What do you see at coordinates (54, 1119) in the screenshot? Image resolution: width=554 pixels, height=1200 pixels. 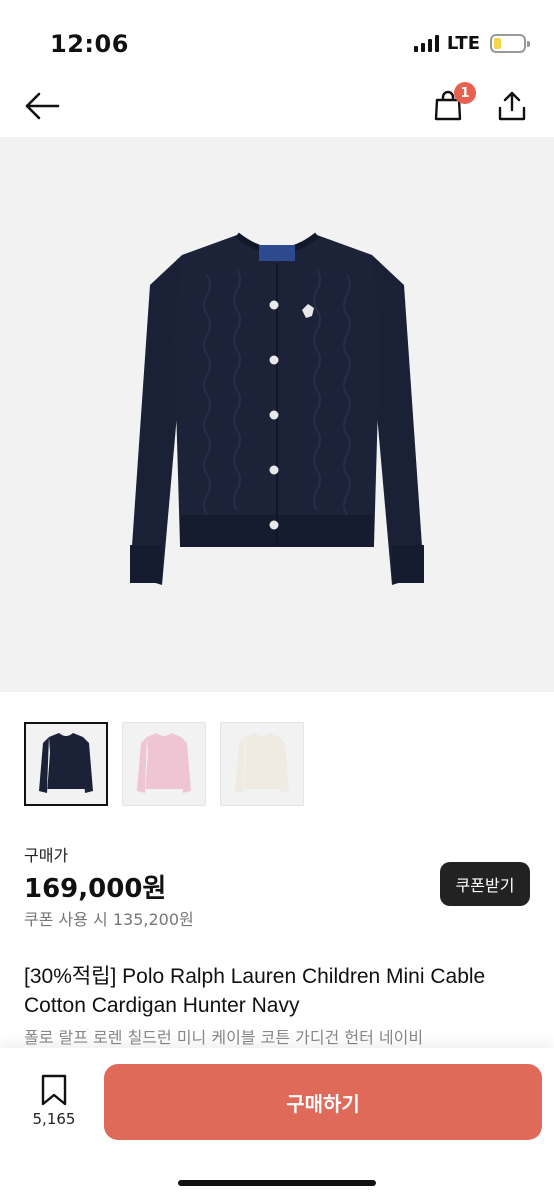 I see `bookmark-count: 5,165` at bounding box center [54, 1119].